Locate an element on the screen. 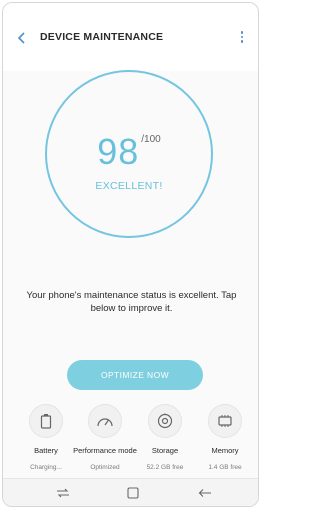 The image size is (320, 509). optimize-now-button: OPTIMIZE NOW is located at coordinates (135, 375).